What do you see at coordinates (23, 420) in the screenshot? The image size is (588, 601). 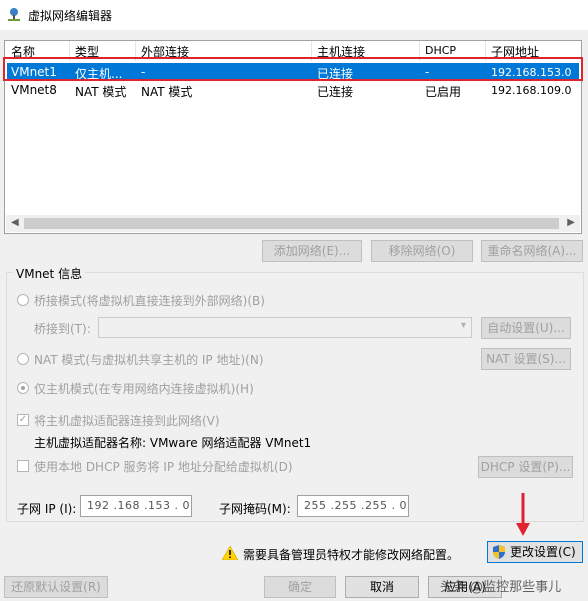 I see `connect-adapter-checkbox: ✓` at bounding box center [23, 420].